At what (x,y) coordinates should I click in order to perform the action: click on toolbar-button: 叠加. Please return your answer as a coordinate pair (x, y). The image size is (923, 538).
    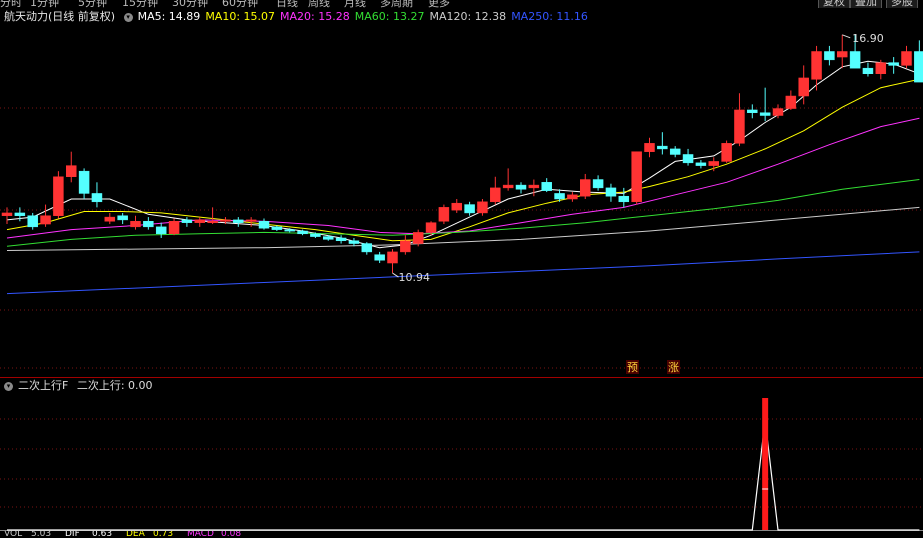
    Looking at the image, I should click on (866, 4).